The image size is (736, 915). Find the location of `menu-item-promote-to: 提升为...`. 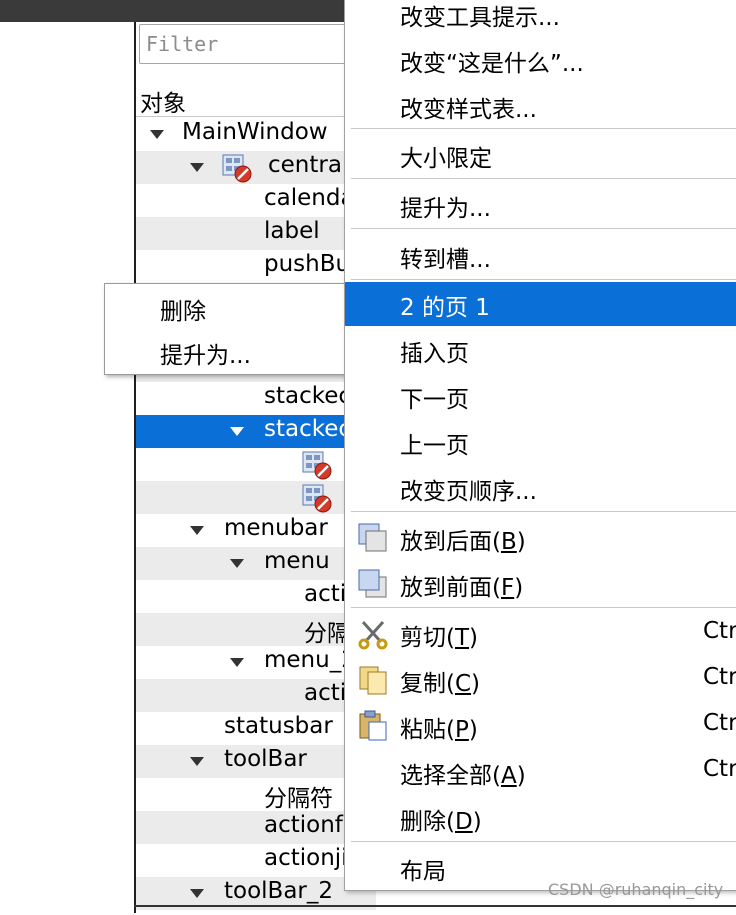

menu-item-promote-to: 提升为... is located at coordinates (540, 205).